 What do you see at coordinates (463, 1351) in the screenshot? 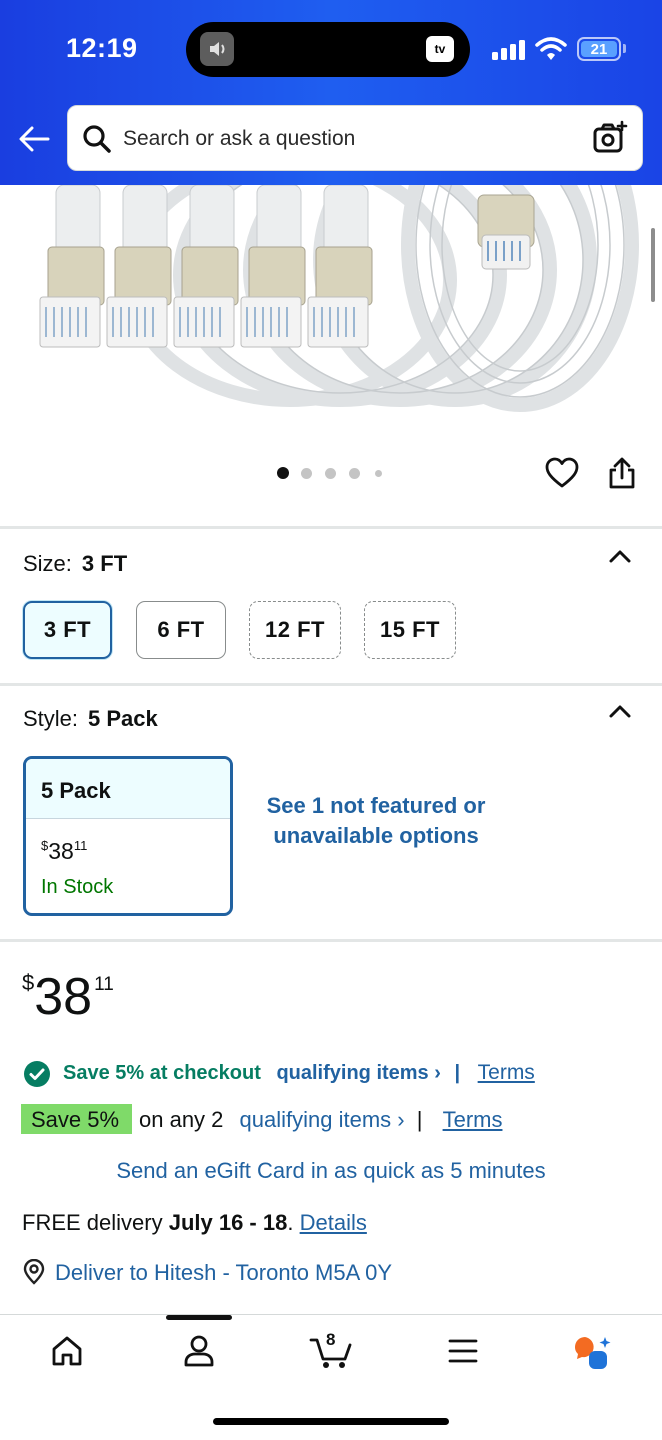
I see `menu-icon` at bounding box center [463, 1351].